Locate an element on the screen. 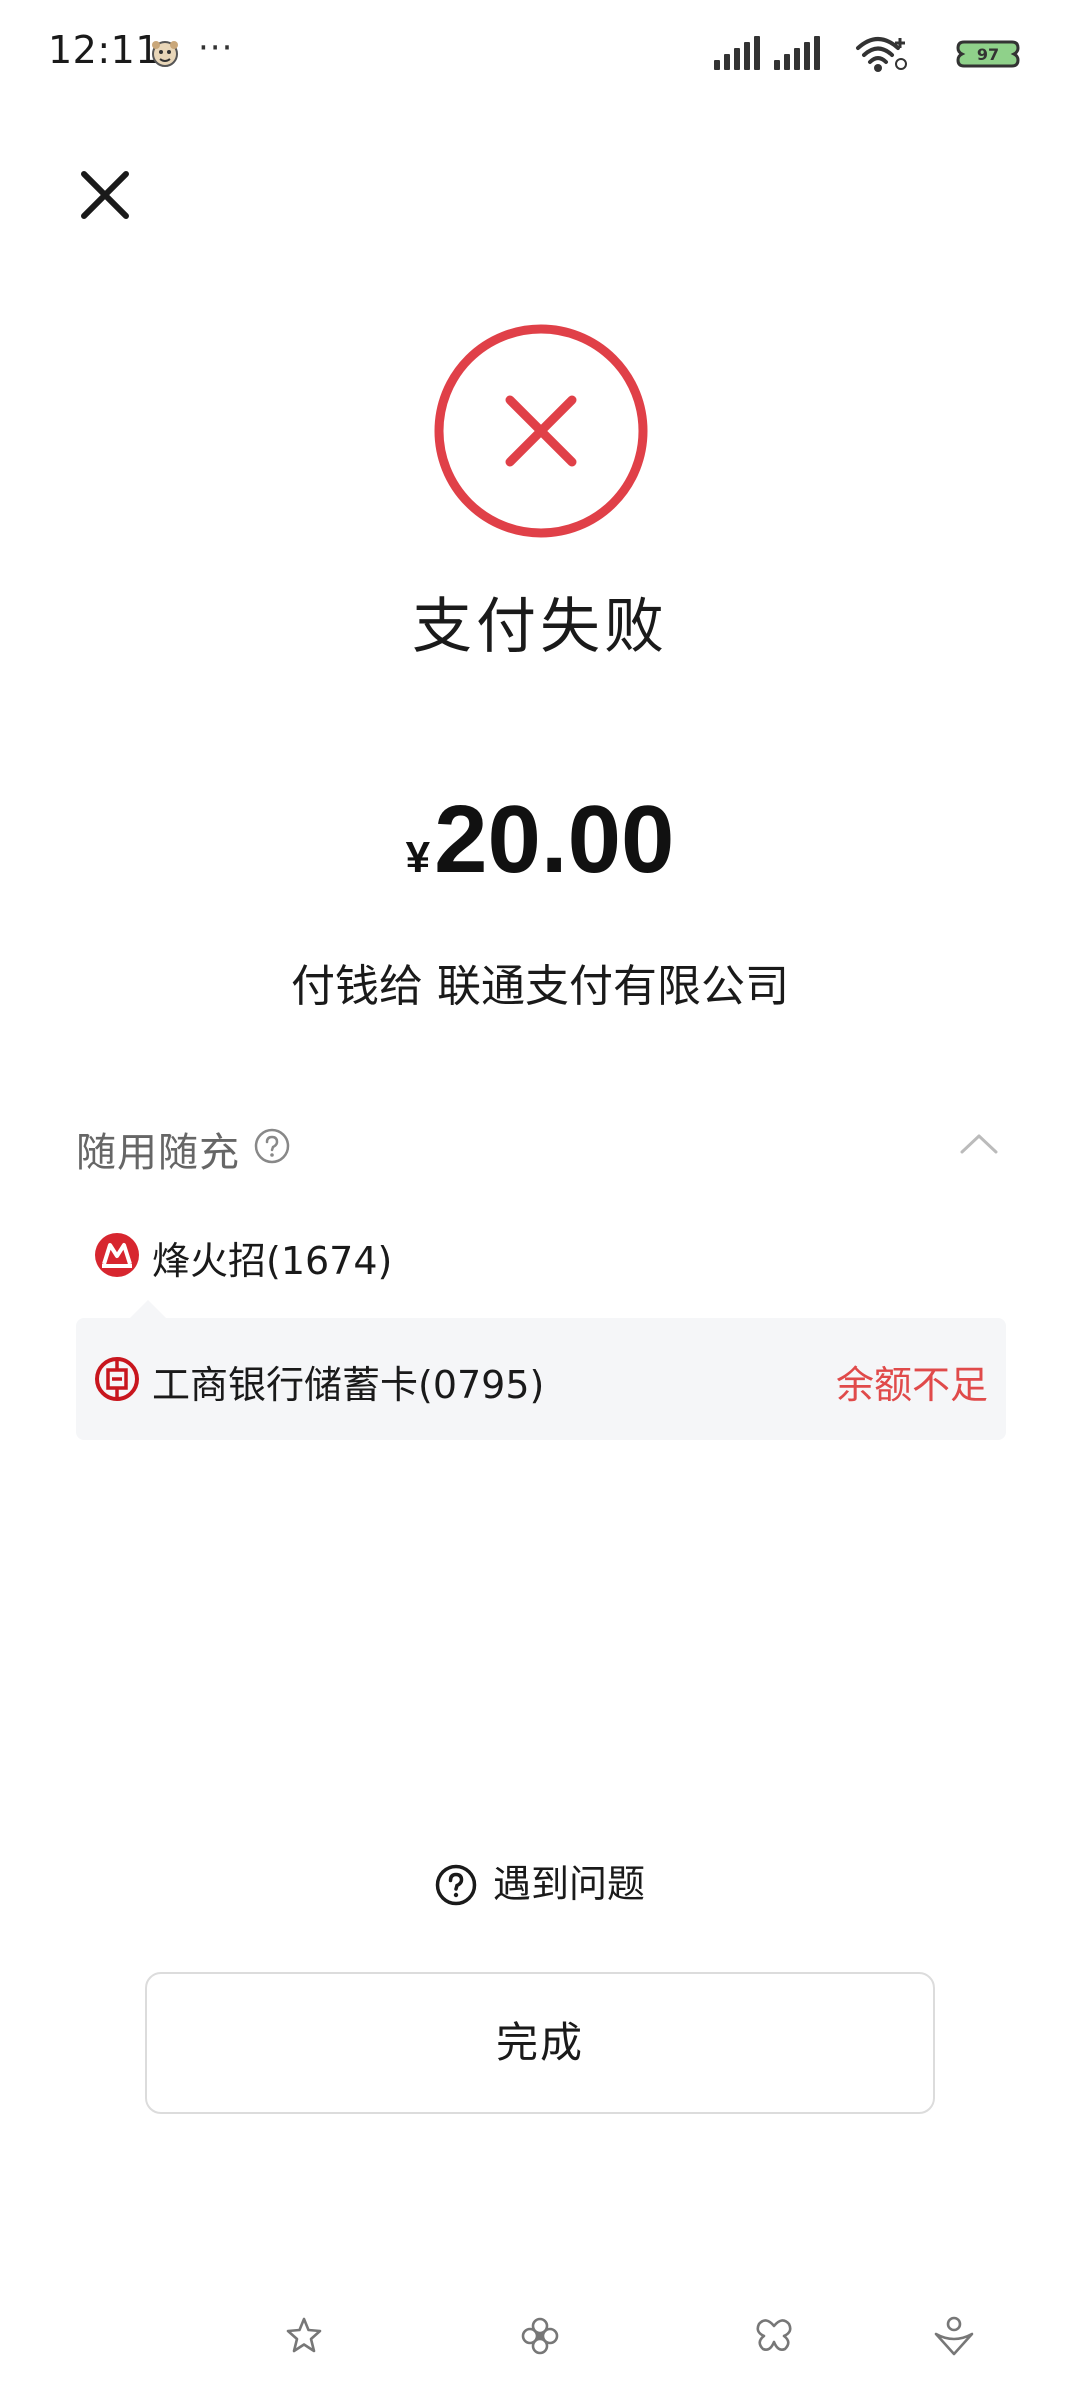 This screenshot has height=2400, width=1080. payment-amount: ¥20.00 is located at coordinates (540, 853).